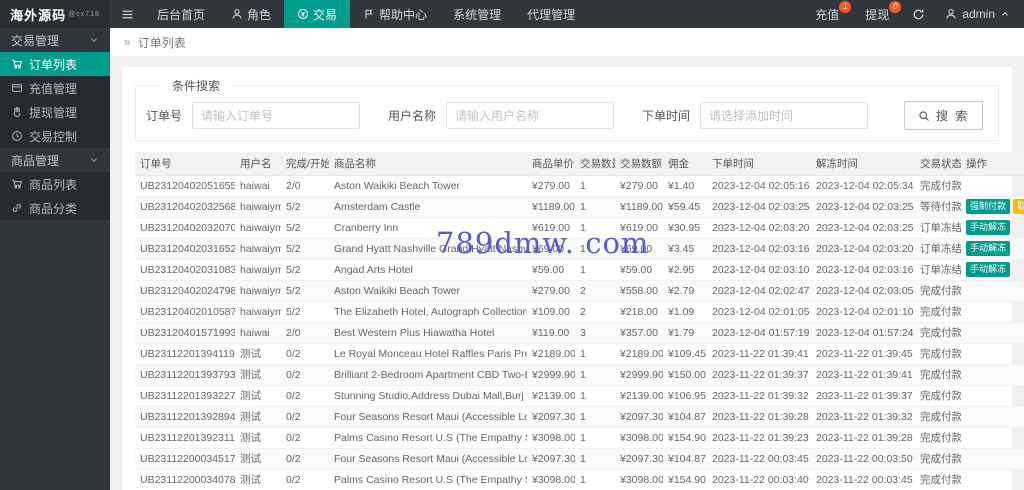 This screenshot has width=1024, height=490. I want to click on cell-unfreeze-time: 2023-11-22 01:39:41, so click(863, 375).